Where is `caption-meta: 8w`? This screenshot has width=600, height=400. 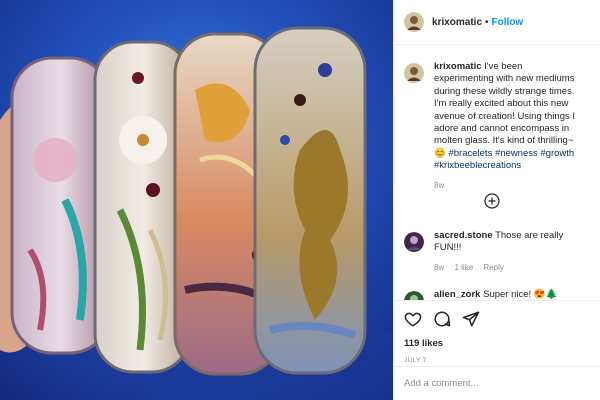 caption-meta: 8w is located at coordinates (509, 185).